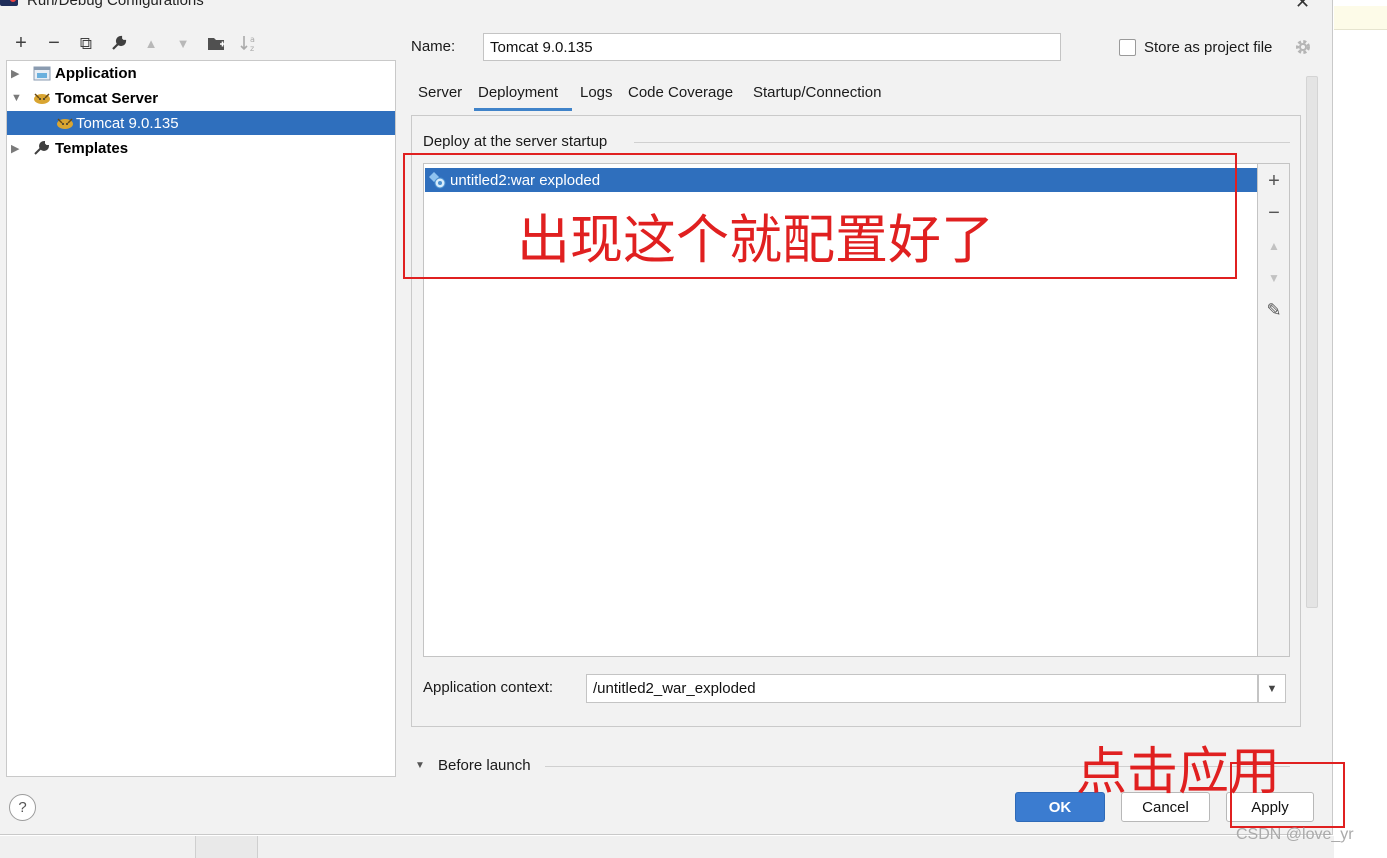  I want to click on sort-icon: az, so click(249, 43).